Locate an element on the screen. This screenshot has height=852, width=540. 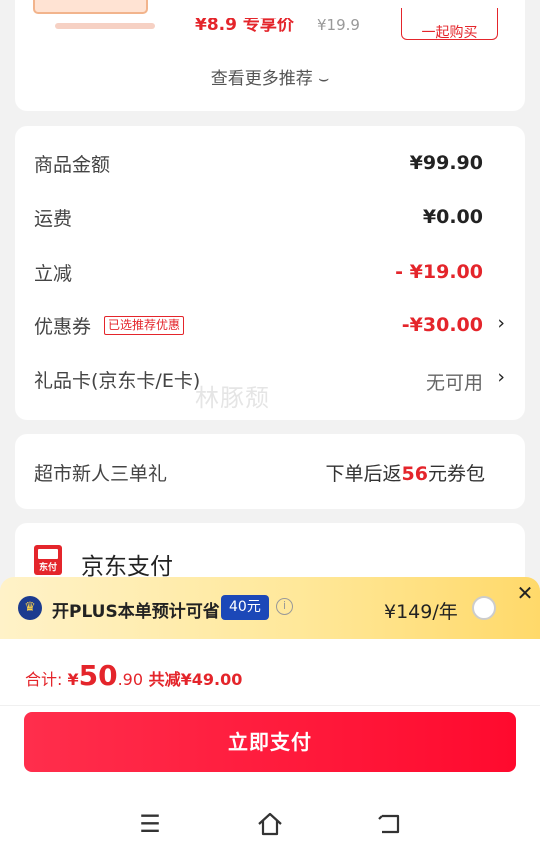
crown-icon: ♛ is located at coordinates (30, 608).